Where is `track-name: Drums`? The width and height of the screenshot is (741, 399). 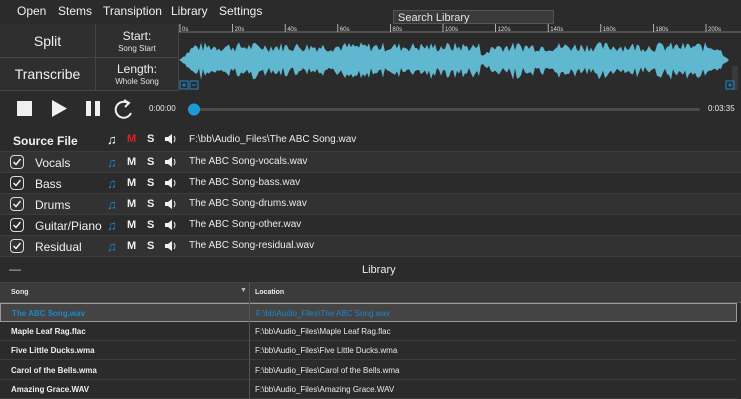 track-name: Drums is located at coordinates (53, 205).